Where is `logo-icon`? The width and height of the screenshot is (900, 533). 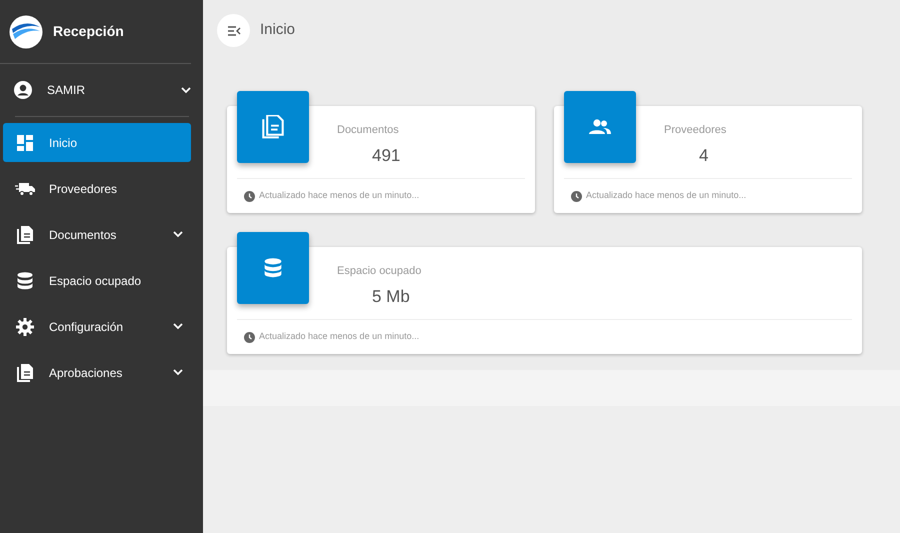 logo-icon is located at coordinates (26, 31).